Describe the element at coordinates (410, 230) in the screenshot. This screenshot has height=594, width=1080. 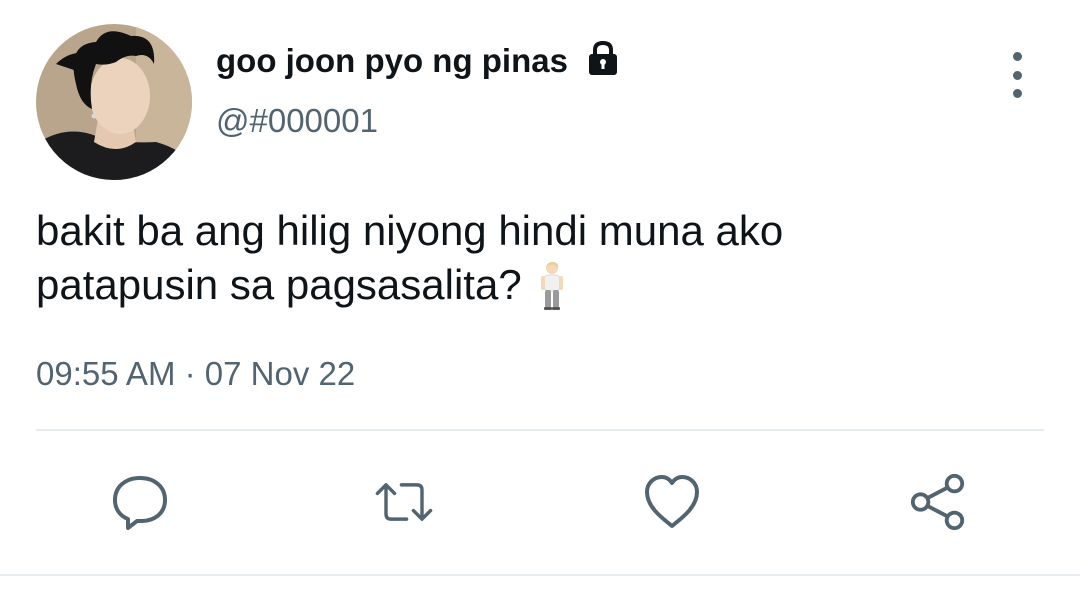
I see `tweet-text-line: bakit ba ang hilig niyong hindi muna ako` at that location.